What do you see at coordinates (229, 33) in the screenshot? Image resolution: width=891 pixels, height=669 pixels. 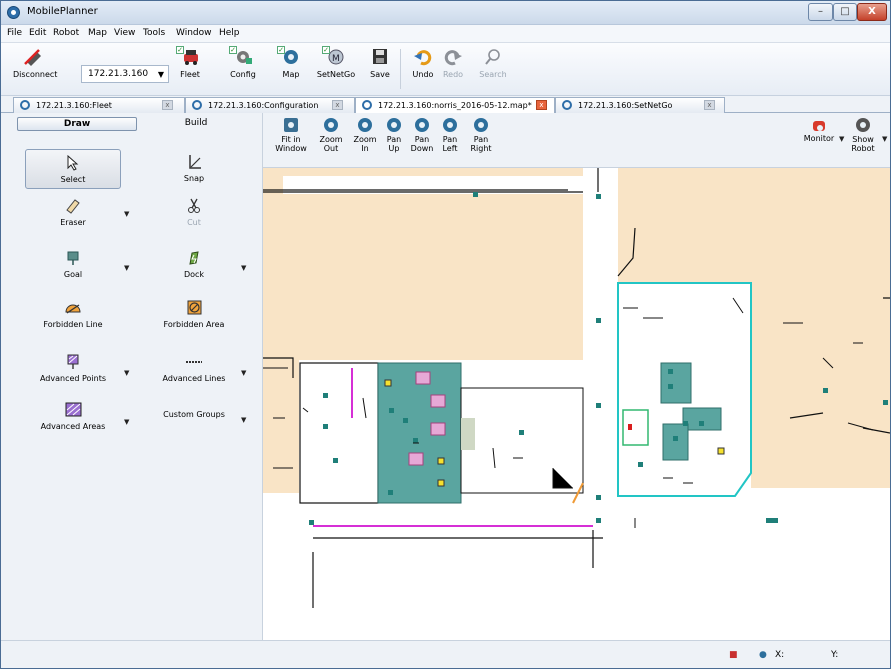 I see `menu-help: Help` at bounding box center [229, 33].